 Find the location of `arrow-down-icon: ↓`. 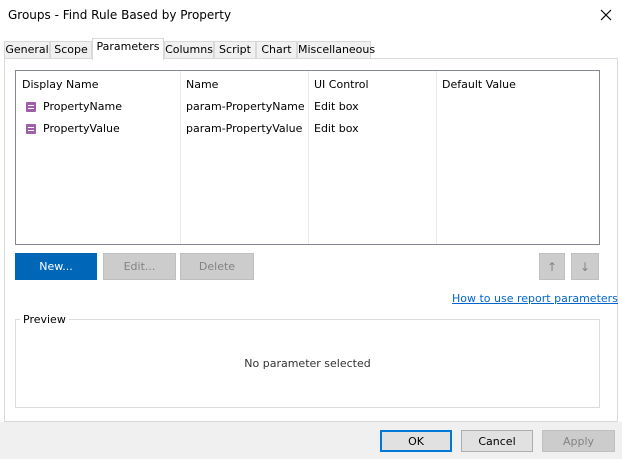

arrow-down-icon: ↓ is located at coordinates (585, 266).